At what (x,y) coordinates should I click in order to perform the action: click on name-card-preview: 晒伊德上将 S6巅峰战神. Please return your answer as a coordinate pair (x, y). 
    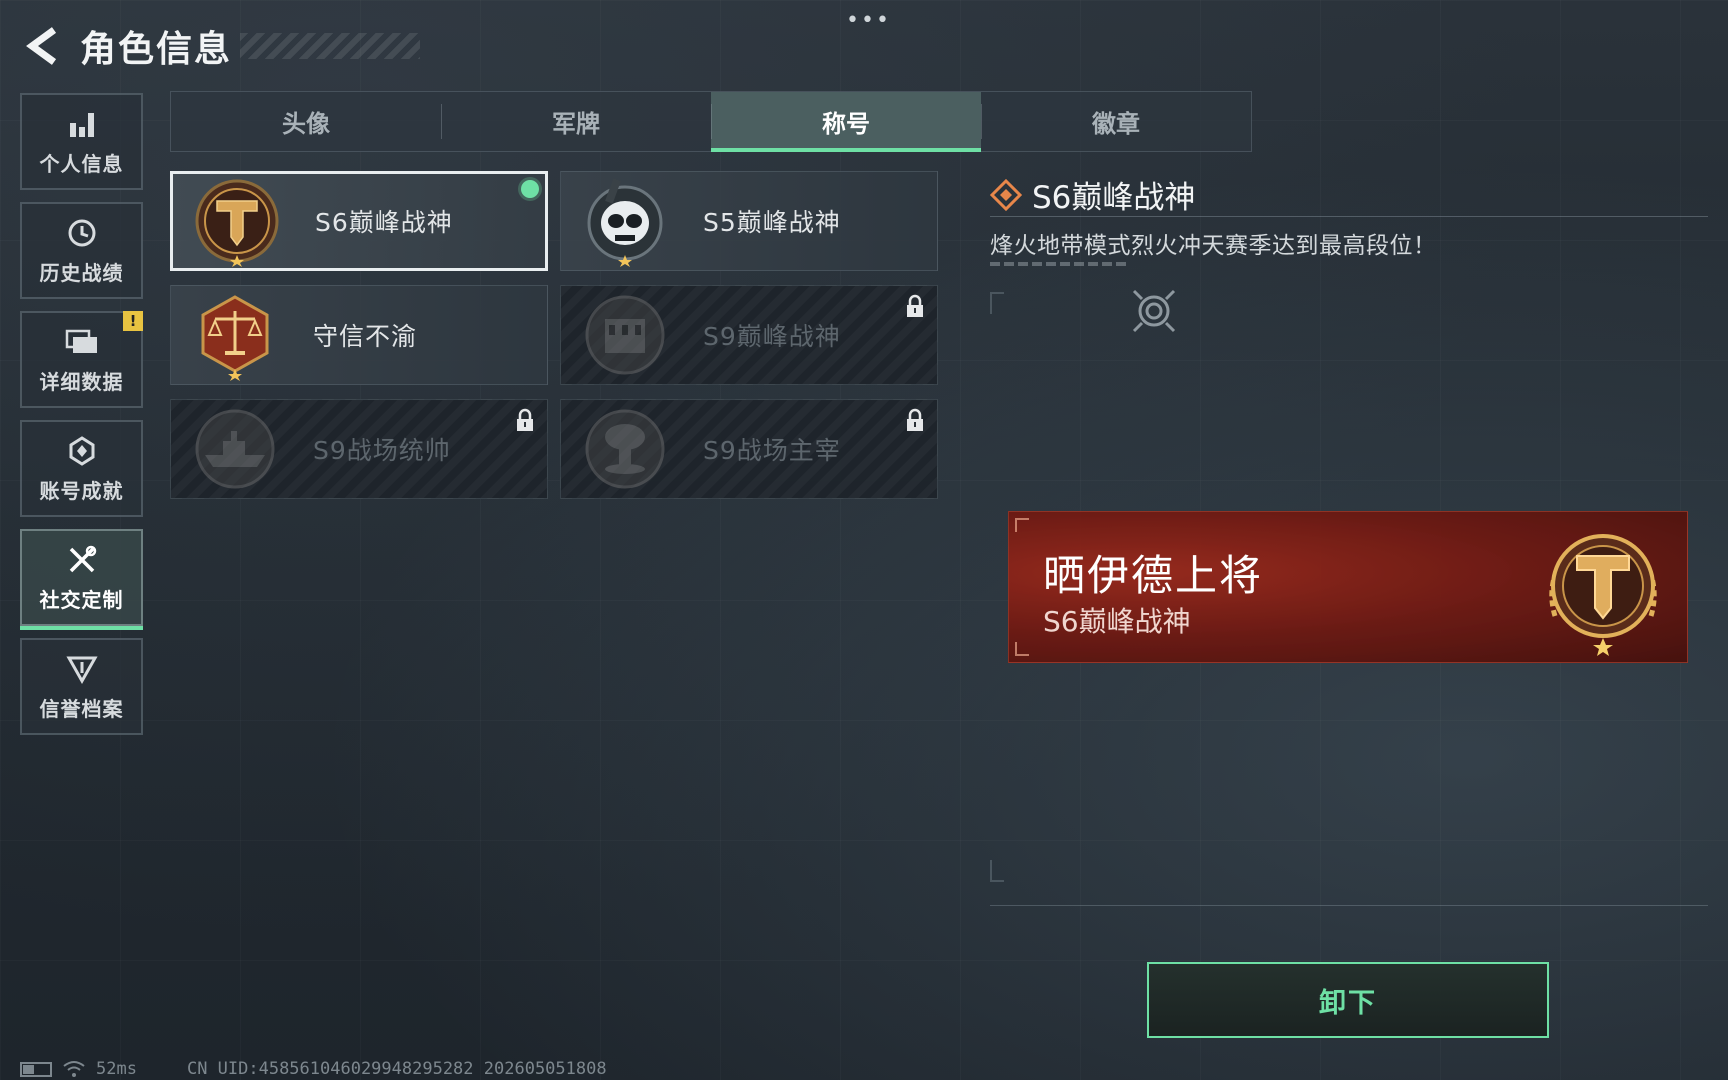
    Looking at the image, I should click on (1348, 587).